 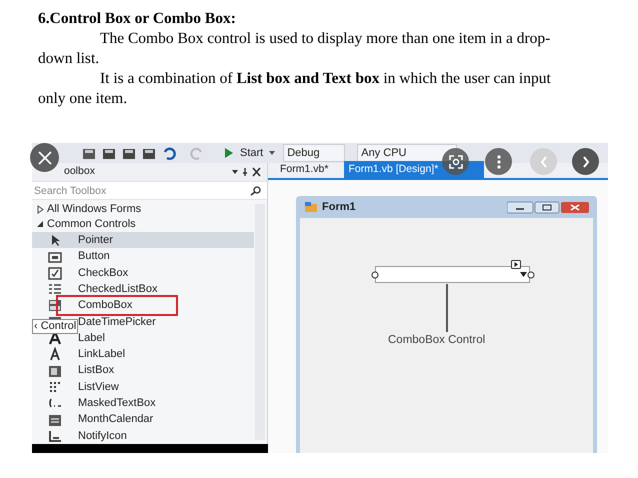 What do you see at coordinates (102, 354) in the screenshot?
I see `toolbox-item: LinkLabel` at bounding box center [102, 354].